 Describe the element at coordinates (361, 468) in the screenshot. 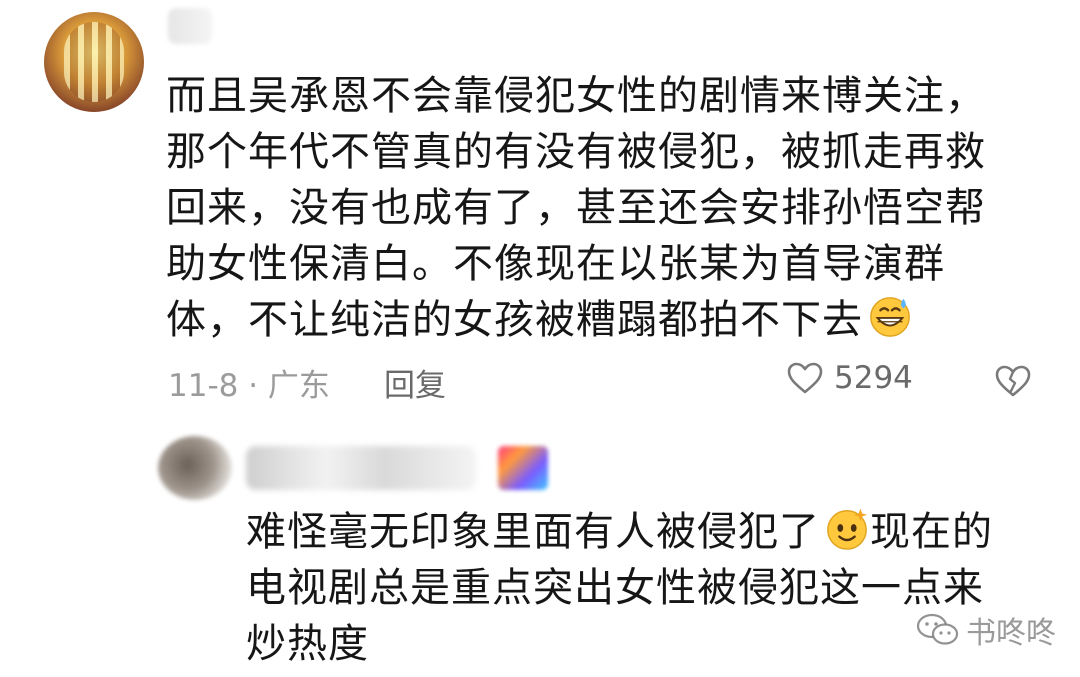

I see `reply-username-blurred` at that location.